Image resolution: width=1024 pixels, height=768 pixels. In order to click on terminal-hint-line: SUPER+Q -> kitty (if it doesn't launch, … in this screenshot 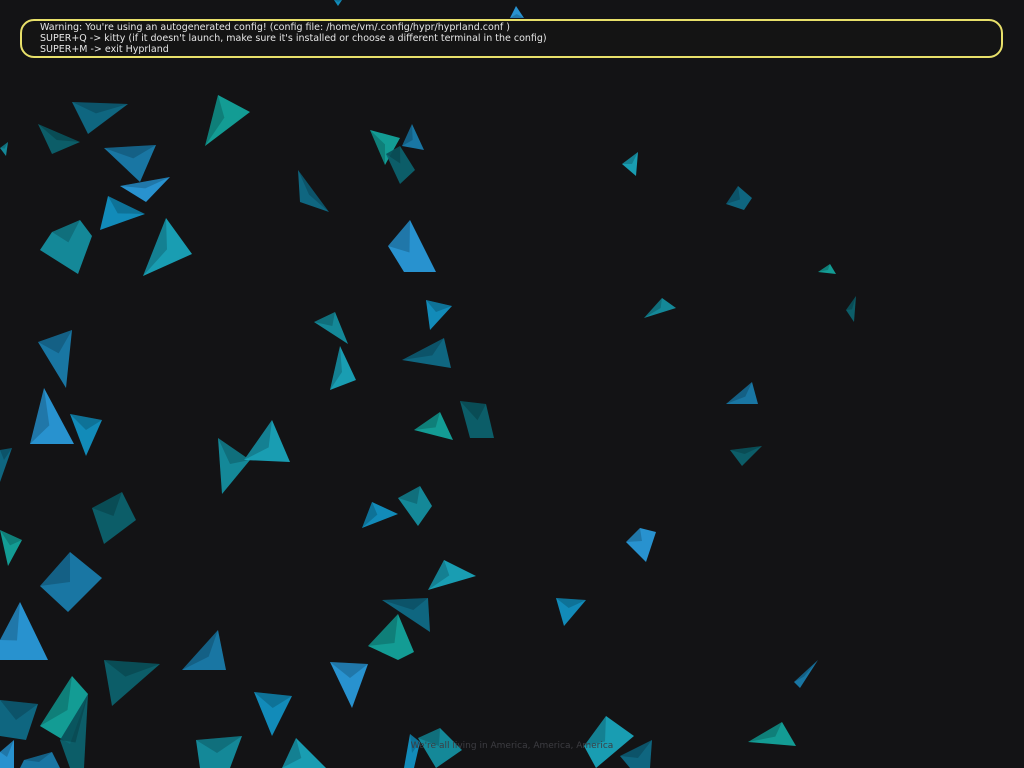, I will do `click(293, 38)`.